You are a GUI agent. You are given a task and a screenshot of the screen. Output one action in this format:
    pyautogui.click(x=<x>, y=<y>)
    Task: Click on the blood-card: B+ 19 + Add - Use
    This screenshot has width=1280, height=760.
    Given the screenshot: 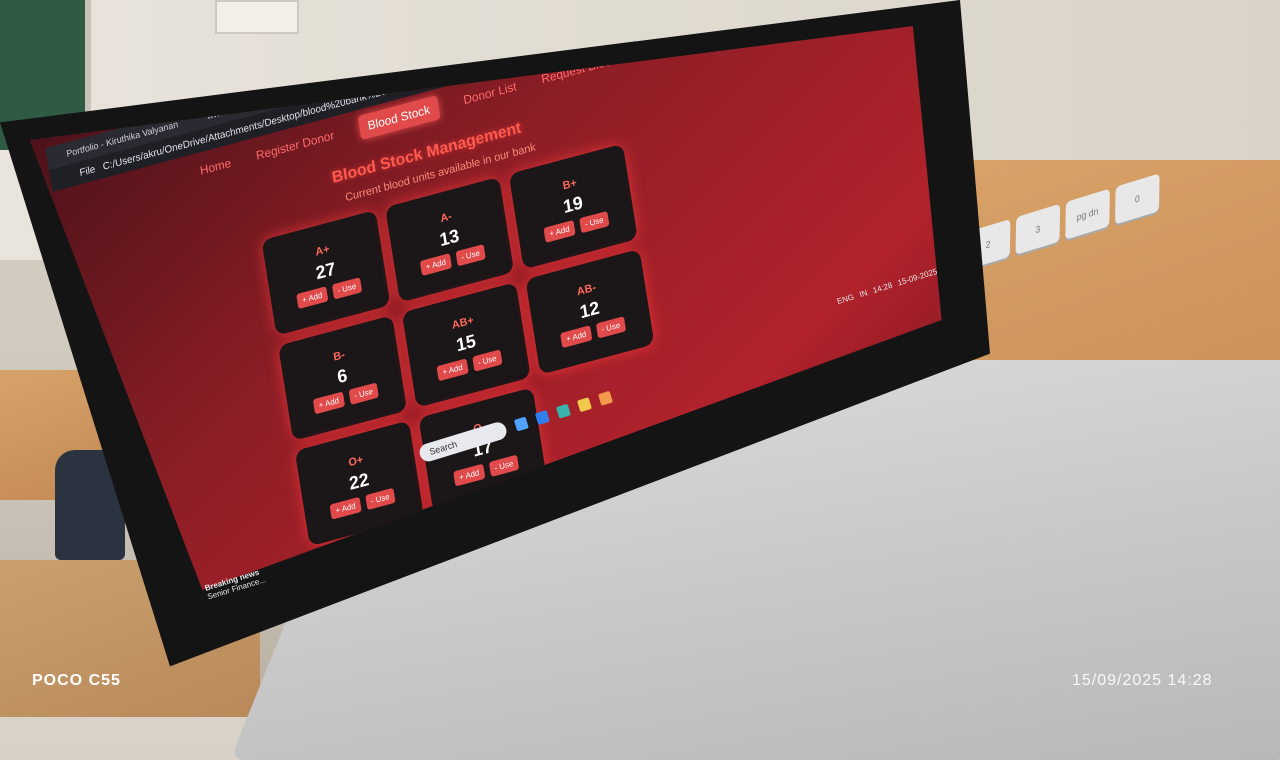 What is the action you would take?
    pyautogui.click(x=573, y=206)
    